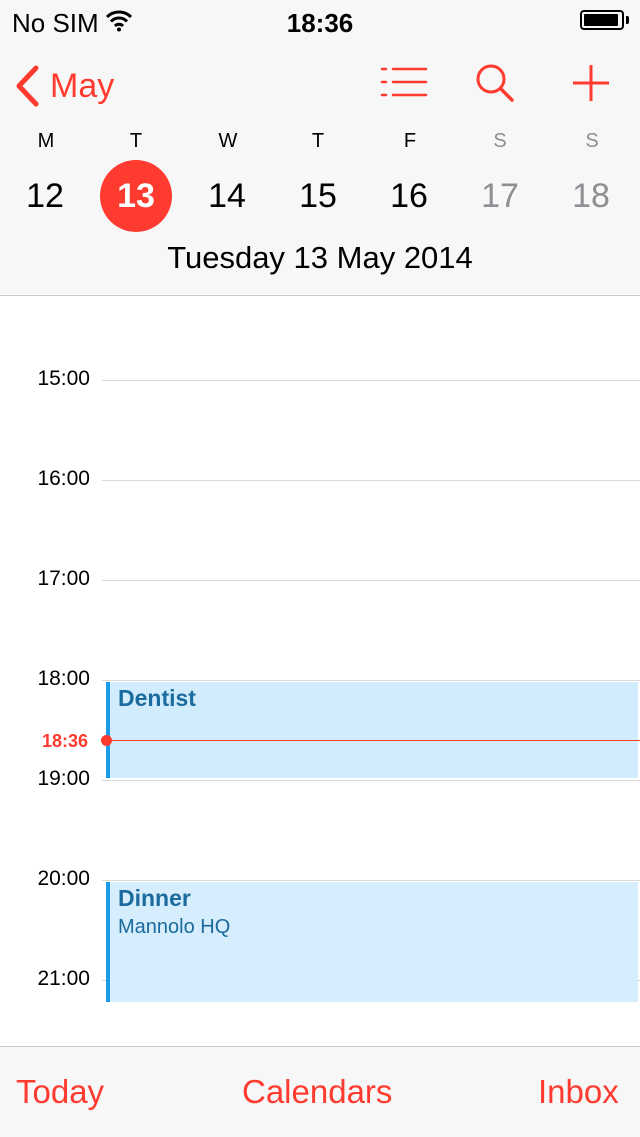  Describe the element at coordinates (320, 23) in the screenshot. I see `status-time: 18:36` at that location.